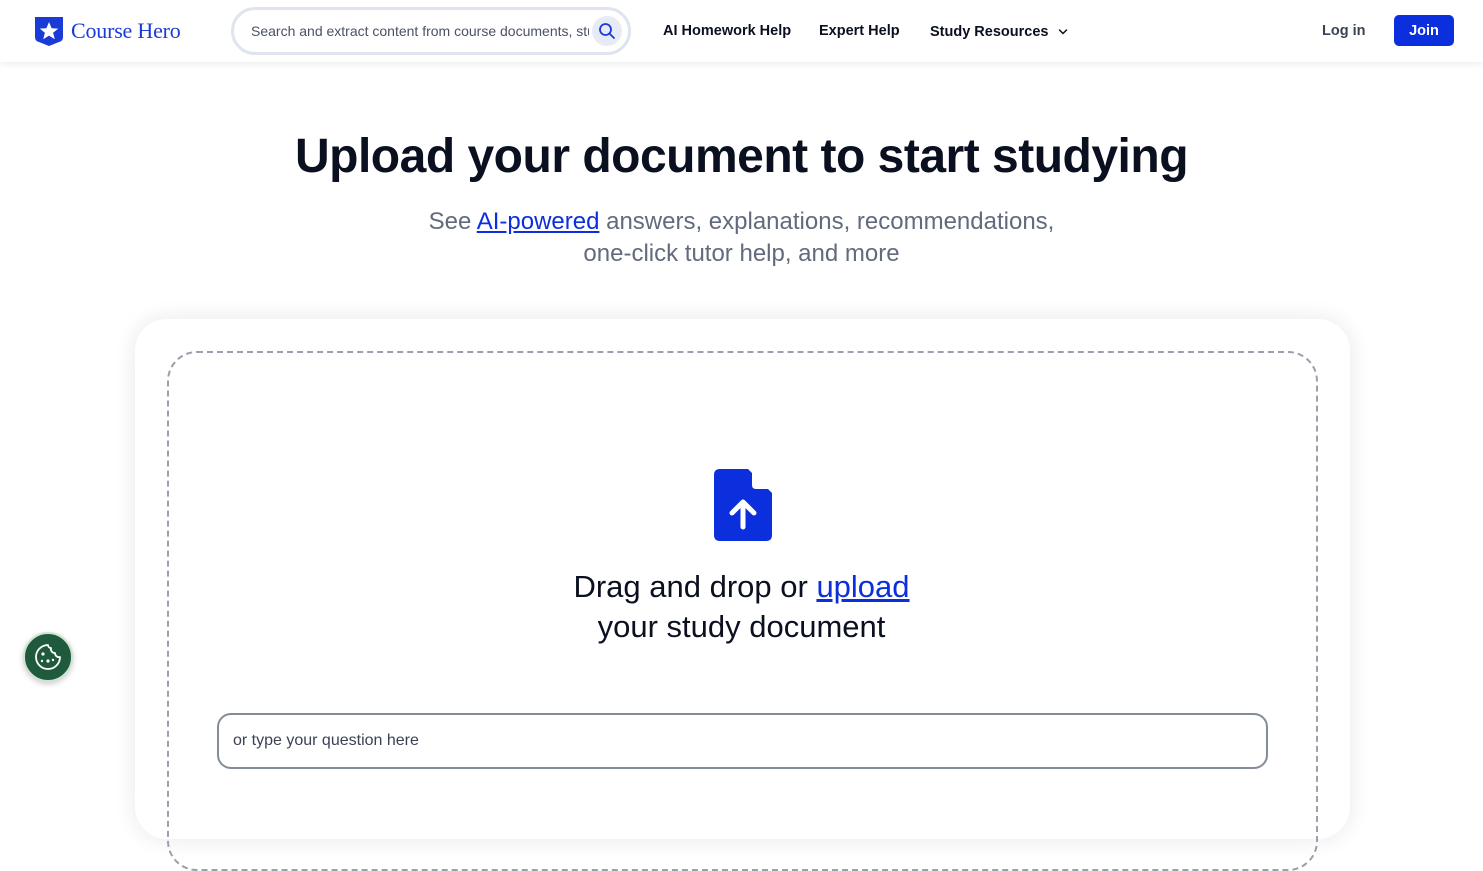 This screenshot has width=1483, height=871. I want to click on nav-study-resources: Study Resources, so click(999, 32).